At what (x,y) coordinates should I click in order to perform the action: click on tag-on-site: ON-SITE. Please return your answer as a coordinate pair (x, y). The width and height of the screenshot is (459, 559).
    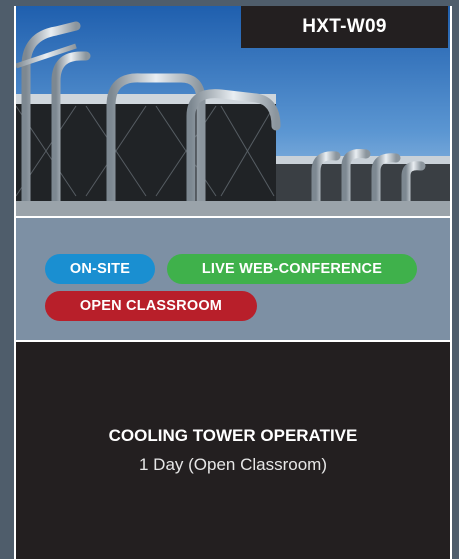
    Looking at the image, I should click on (100, 269).